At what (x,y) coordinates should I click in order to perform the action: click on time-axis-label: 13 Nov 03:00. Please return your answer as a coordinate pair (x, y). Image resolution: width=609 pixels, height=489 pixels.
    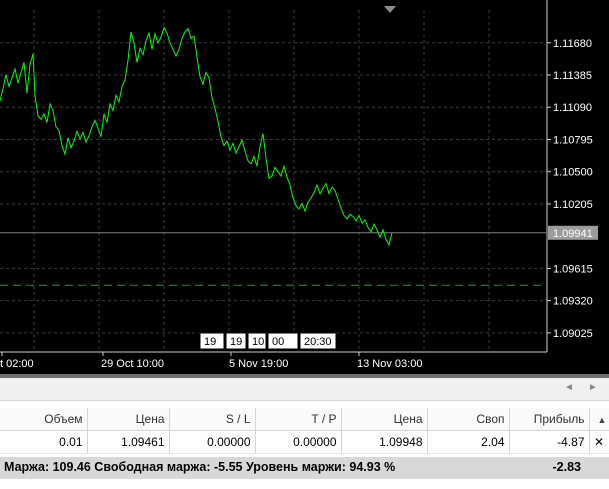
    Looking at the image, I should click on (389, 364).